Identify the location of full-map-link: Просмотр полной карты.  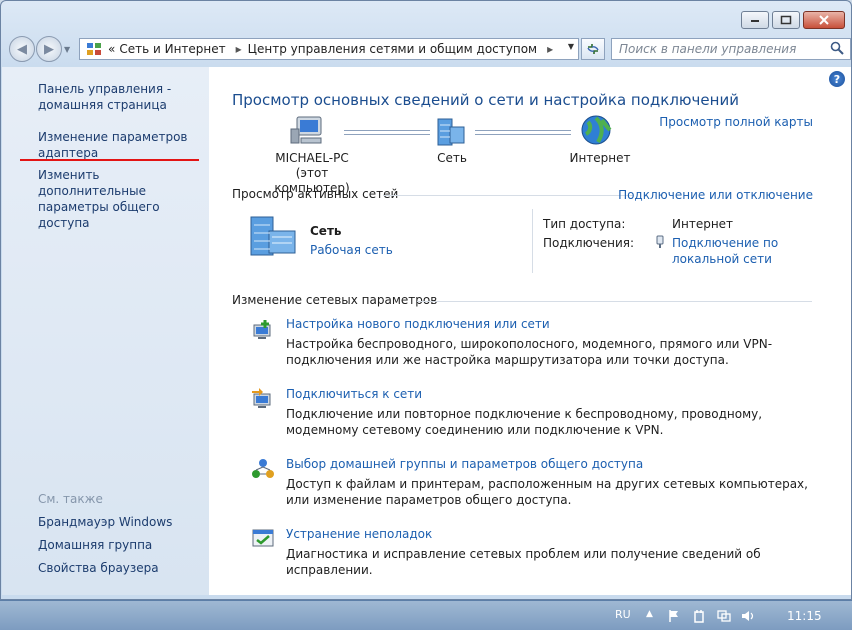
(736, 122).